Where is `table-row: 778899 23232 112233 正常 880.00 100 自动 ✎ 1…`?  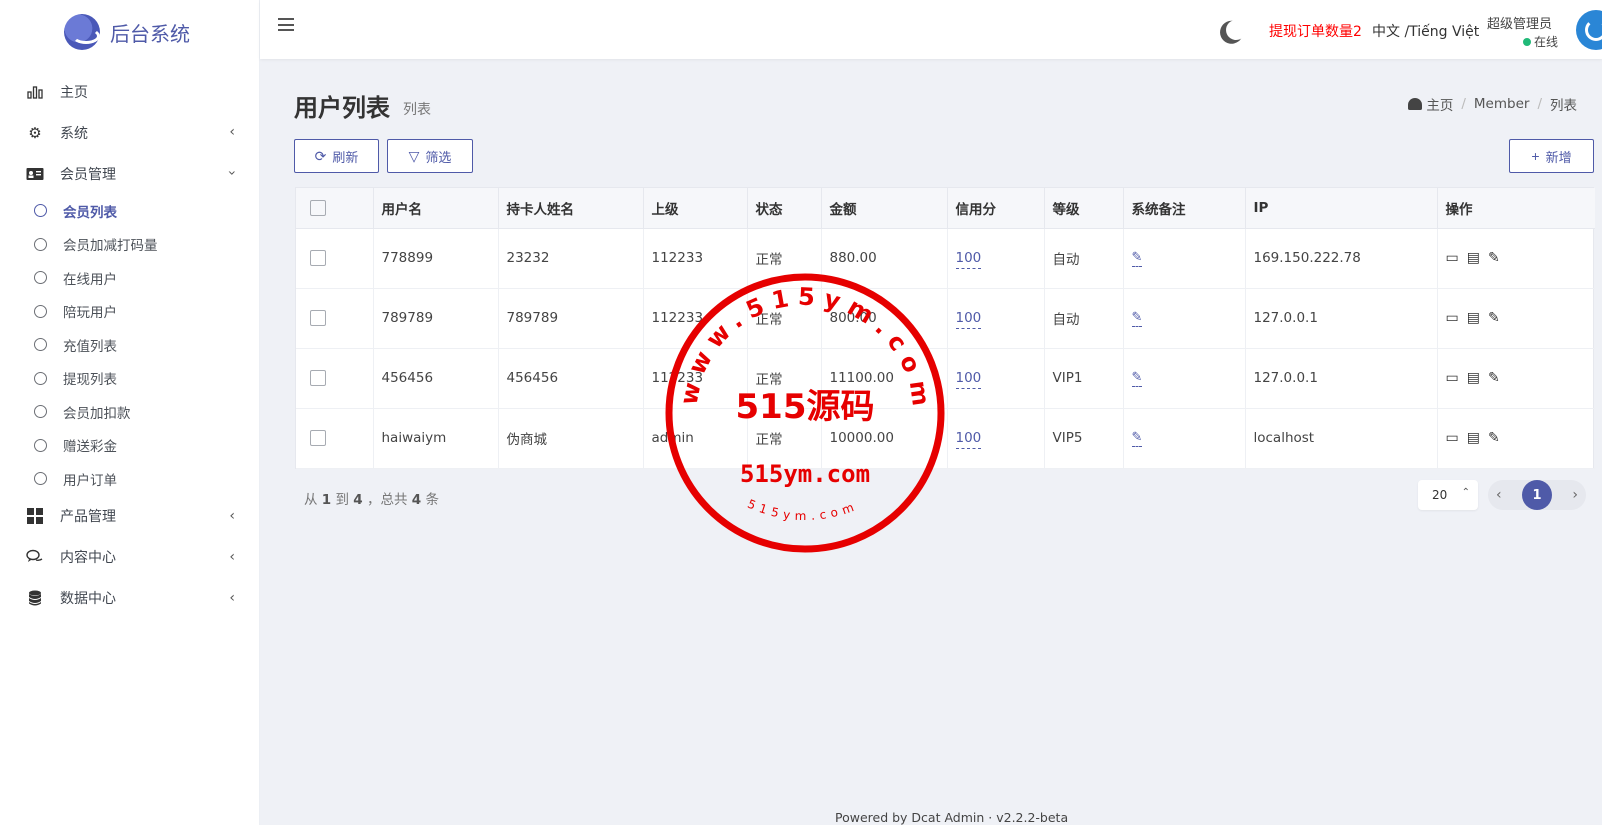
table-row: 778899 23232 112233 正常 880.00 100 自动 ✎ 1… is located at coordinates (945, 258).